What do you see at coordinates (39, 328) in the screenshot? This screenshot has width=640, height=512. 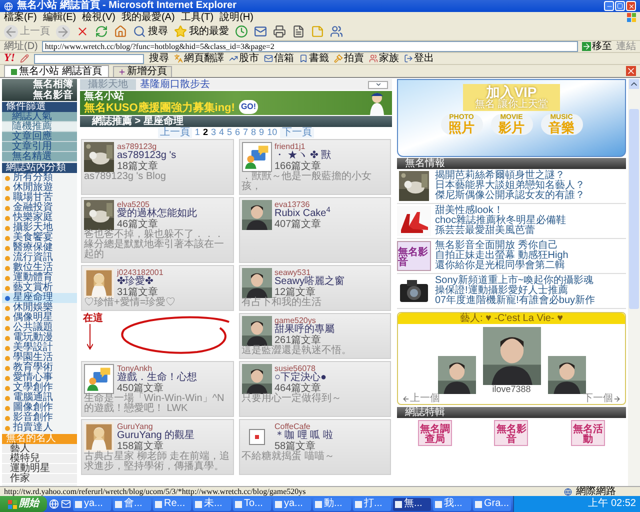 I see `category-link: 公共議題` at bounding box center [39, 328].